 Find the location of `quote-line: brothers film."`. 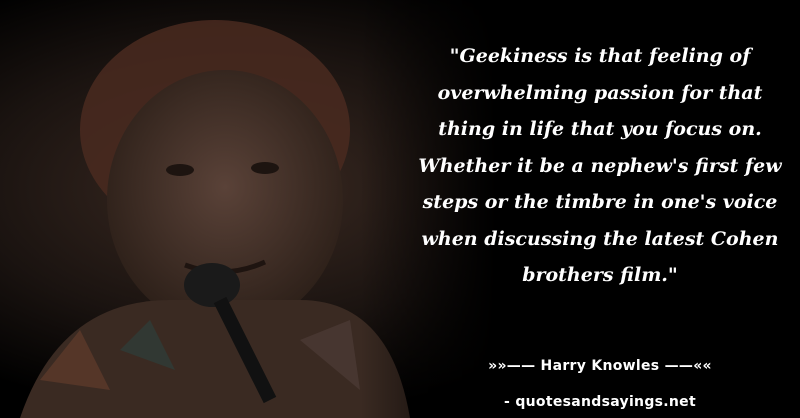

quote-line: brothers film." is located at coordinates (600, 275).